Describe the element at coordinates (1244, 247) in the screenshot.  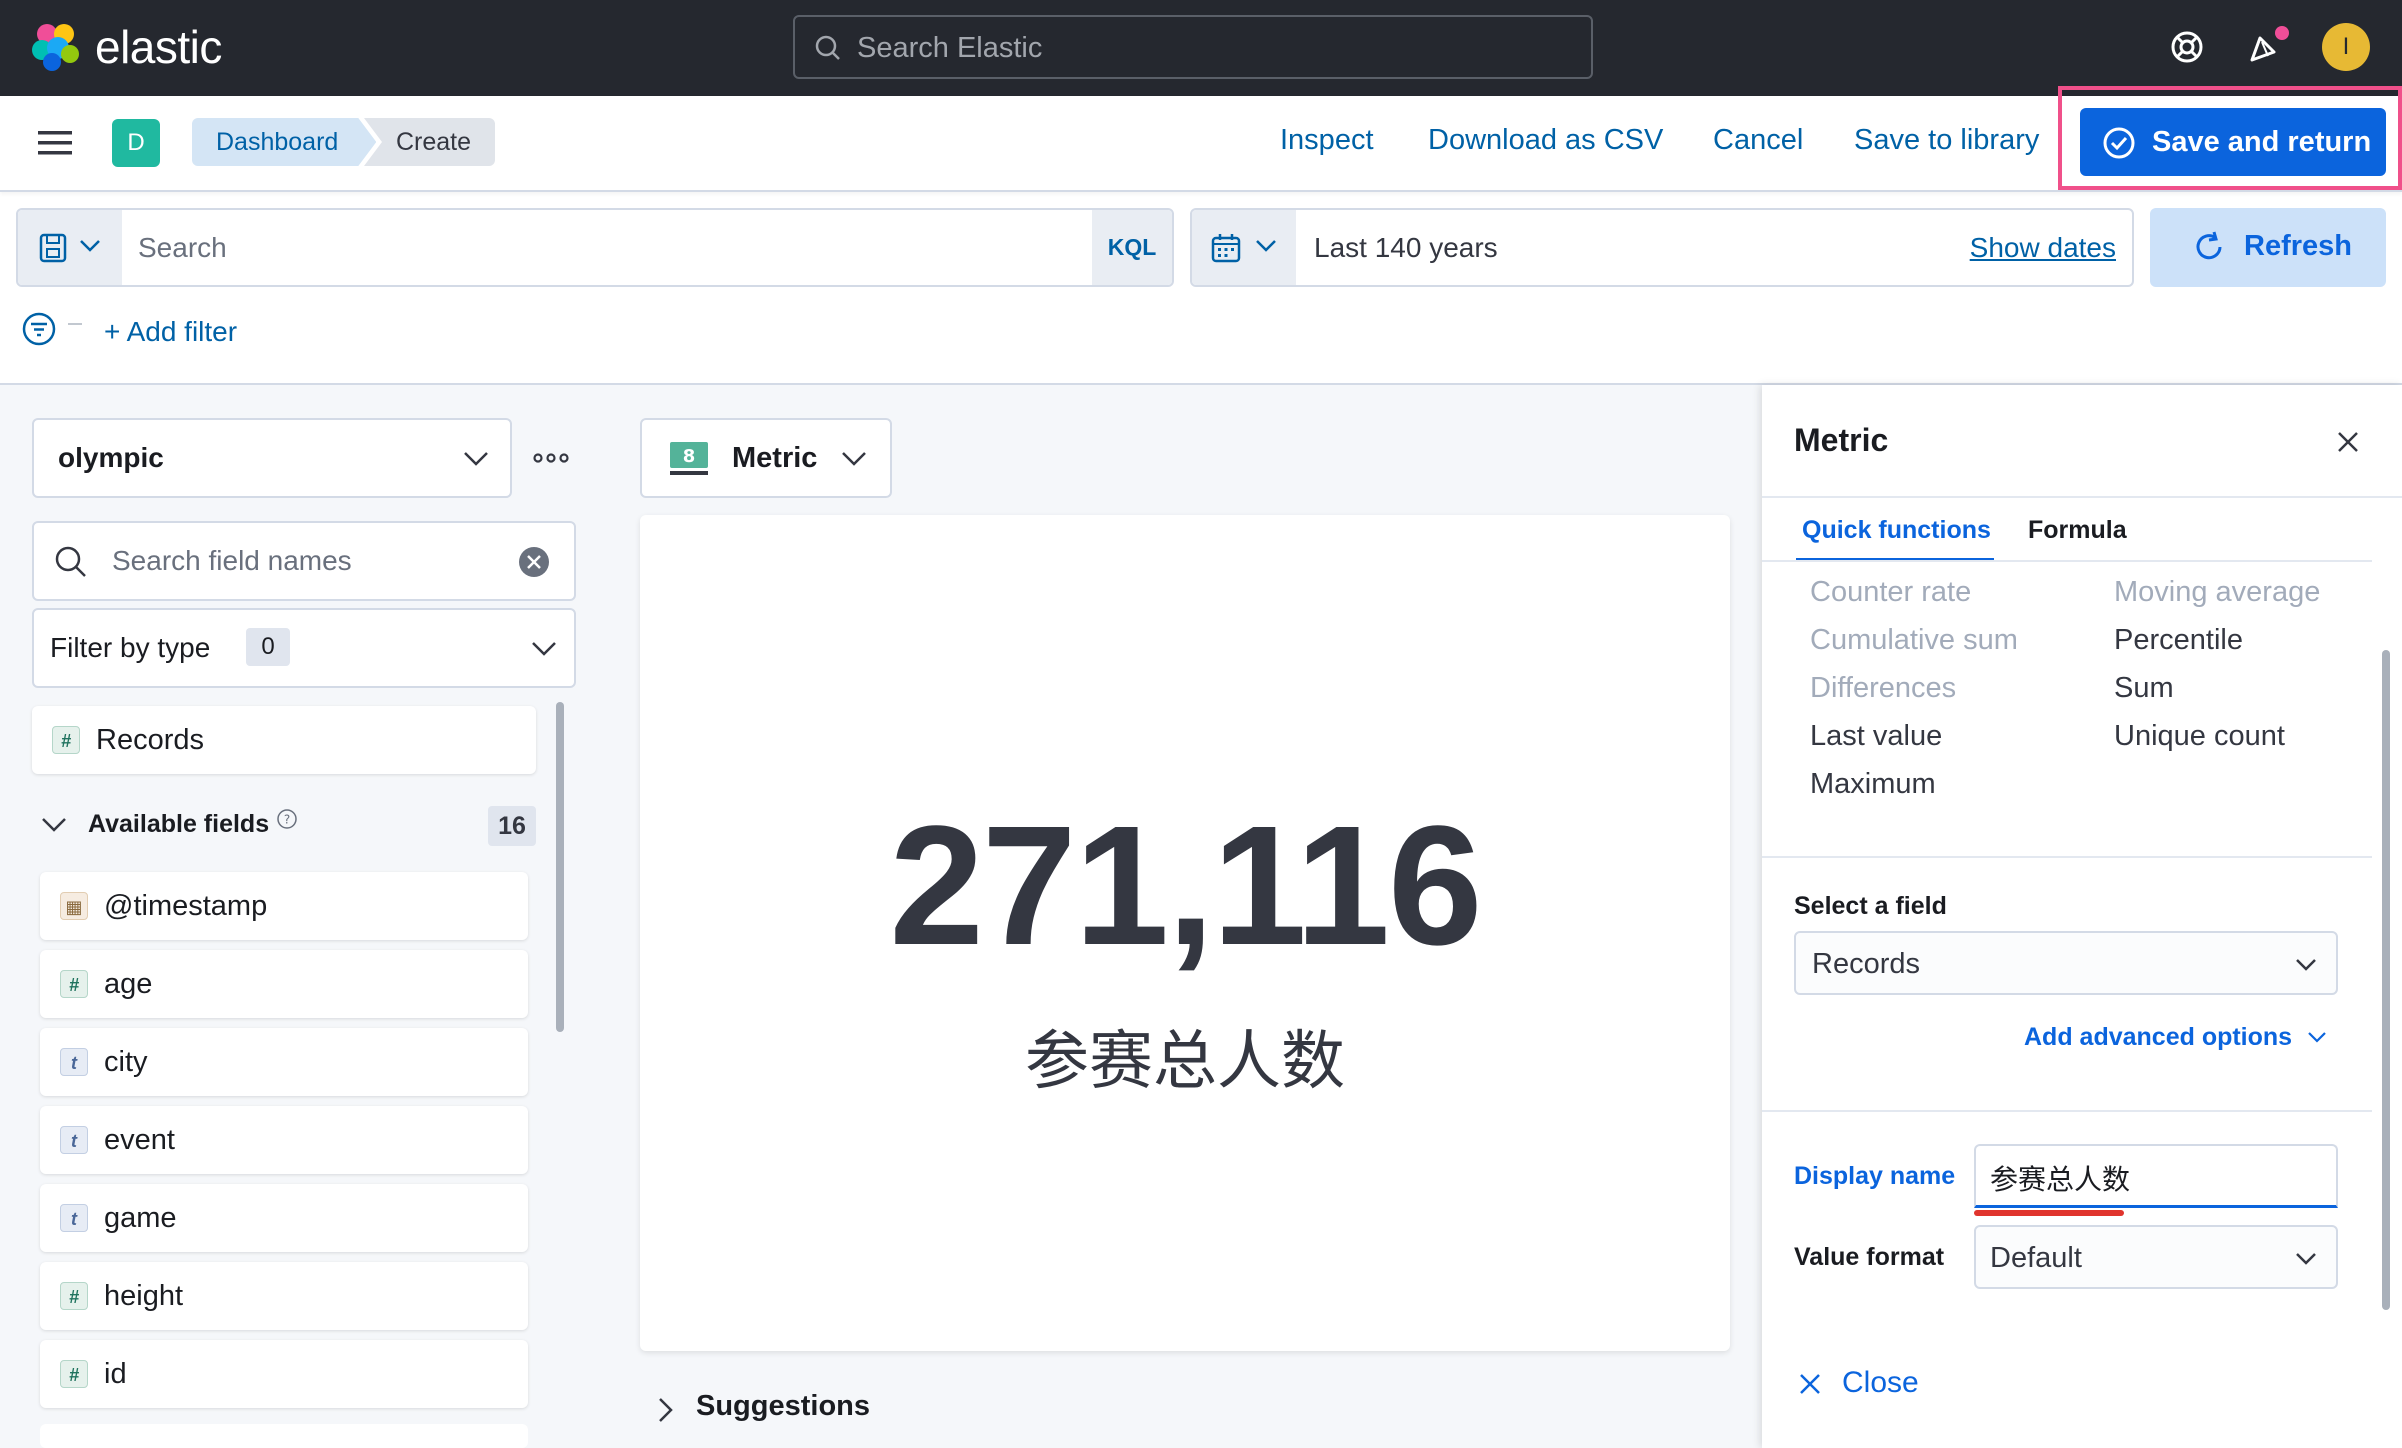
I see `quick-menu-button` at that location.